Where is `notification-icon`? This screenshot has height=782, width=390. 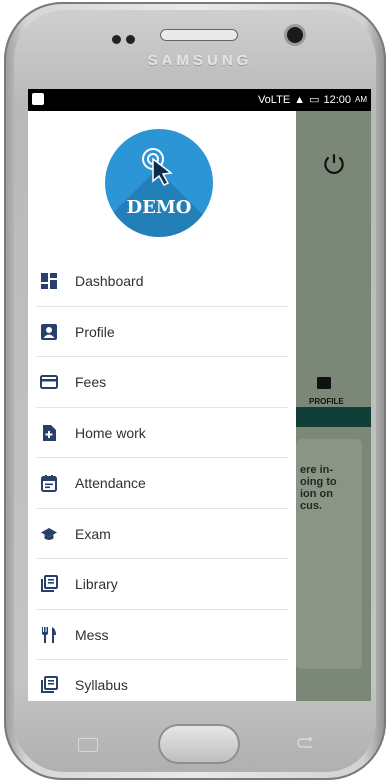
notification-icon is located at coordinates (38, 99).